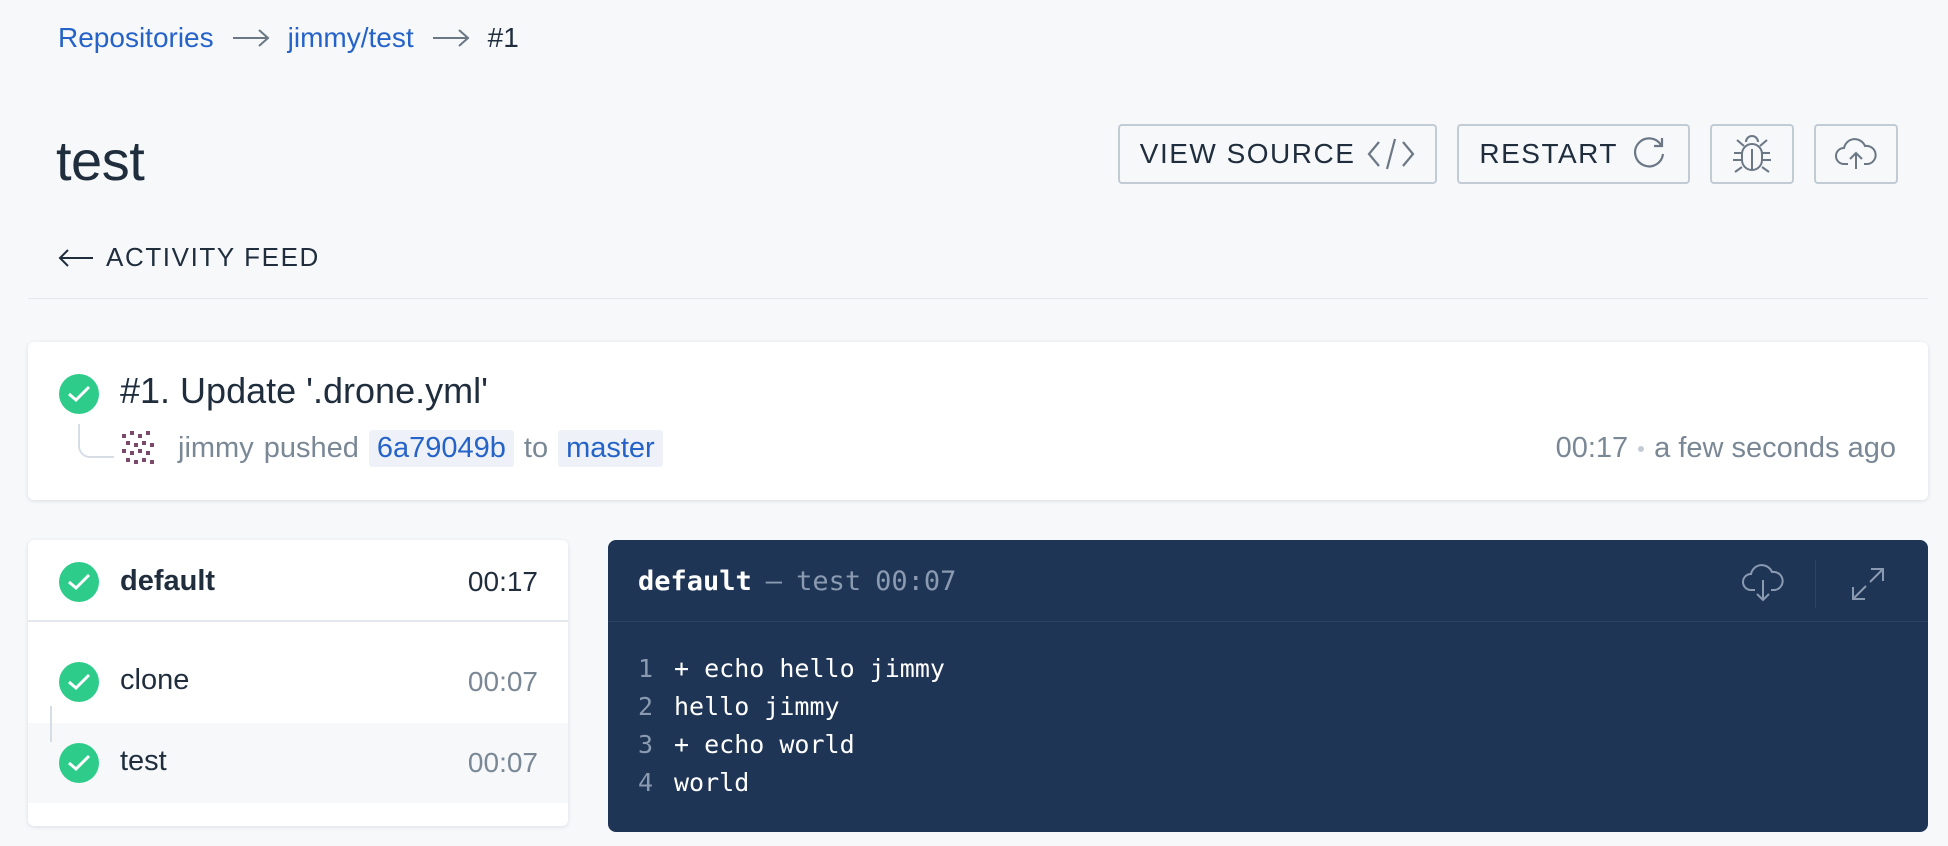 This screenshot has width=1948, height=846. I want to click on log-line-number: 3, so click(656, 745).